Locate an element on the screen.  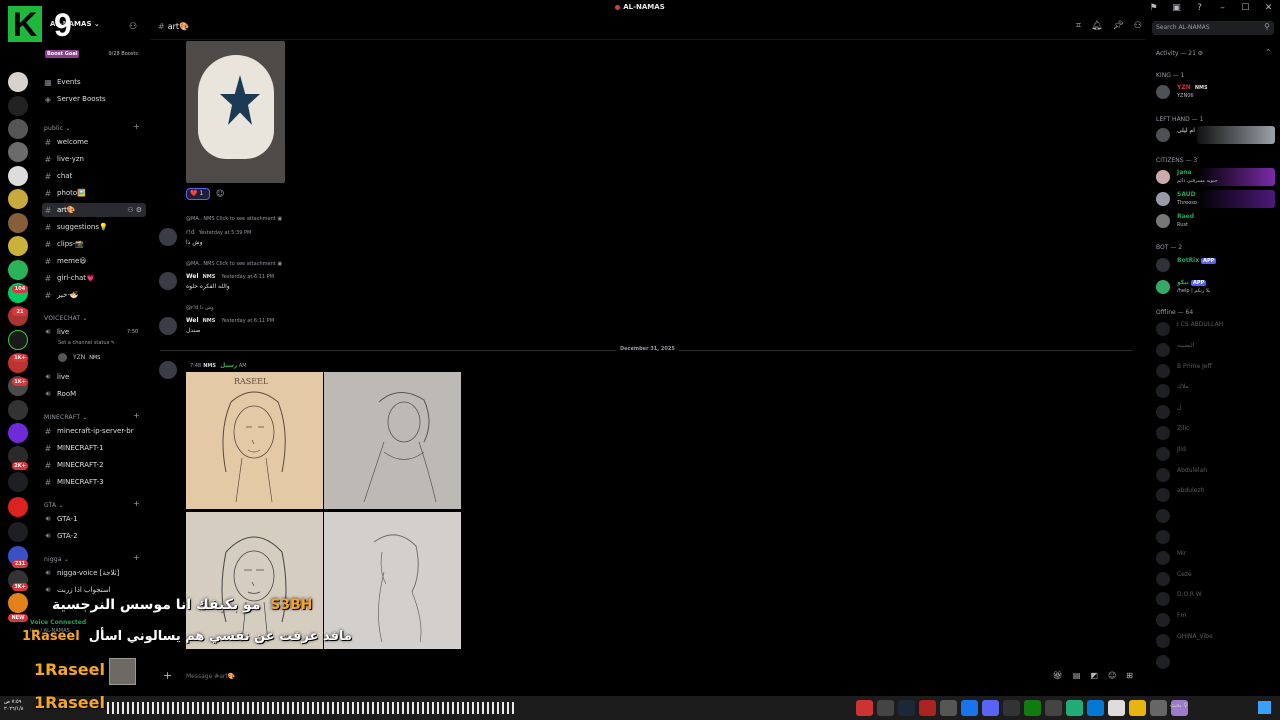
message-author: Wel NMS Yesterday at 6:11 PM is located at coordinates (230, 320).